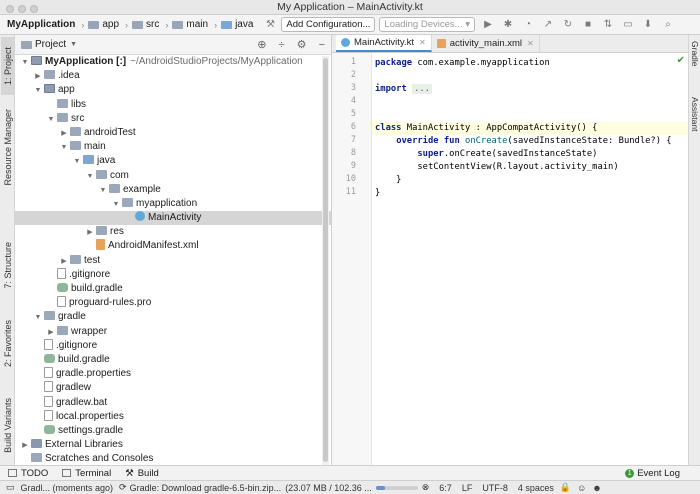 The image size is (700, 494). I want to click on tree-item: ▼ example, so click(173, 190).